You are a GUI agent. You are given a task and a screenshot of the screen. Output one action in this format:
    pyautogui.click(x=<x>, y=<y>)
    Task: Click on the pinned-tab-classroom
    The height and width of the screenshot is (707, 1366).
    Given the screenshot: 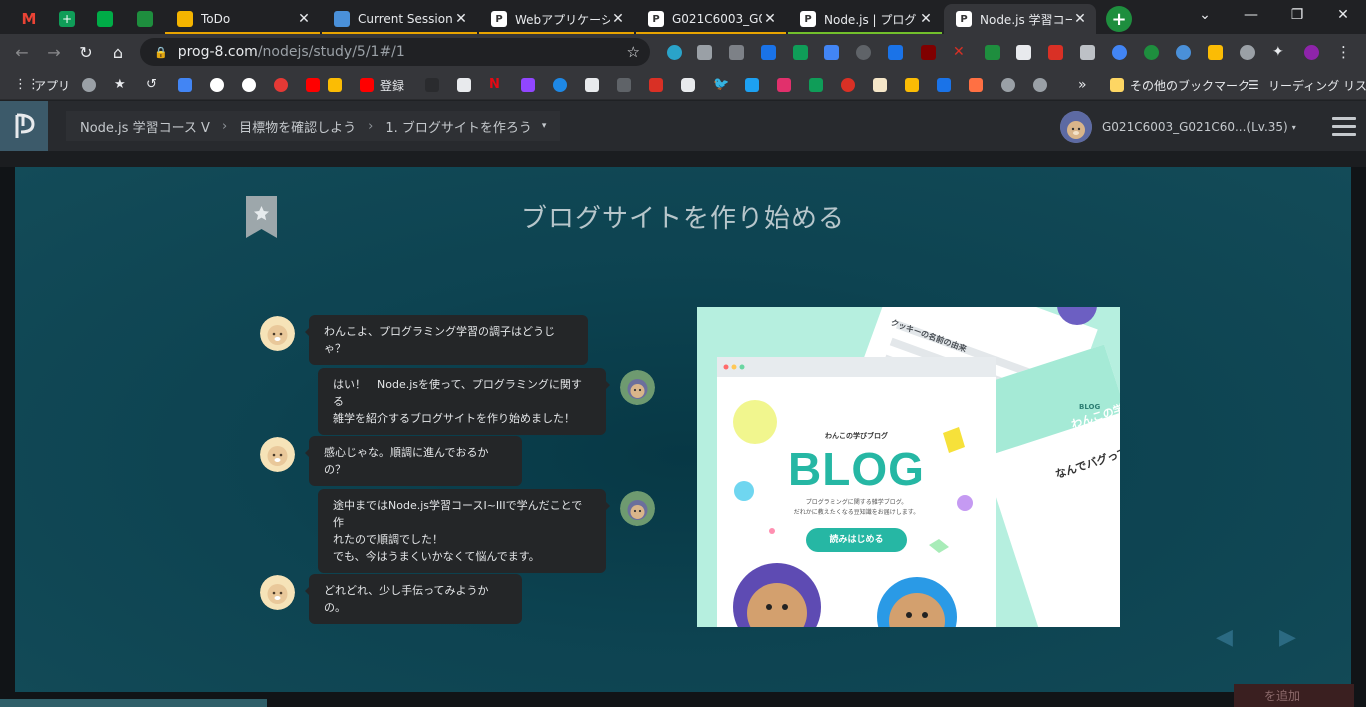 What is the action you would take?
    pyautogui.click(x=145, y=19)
    